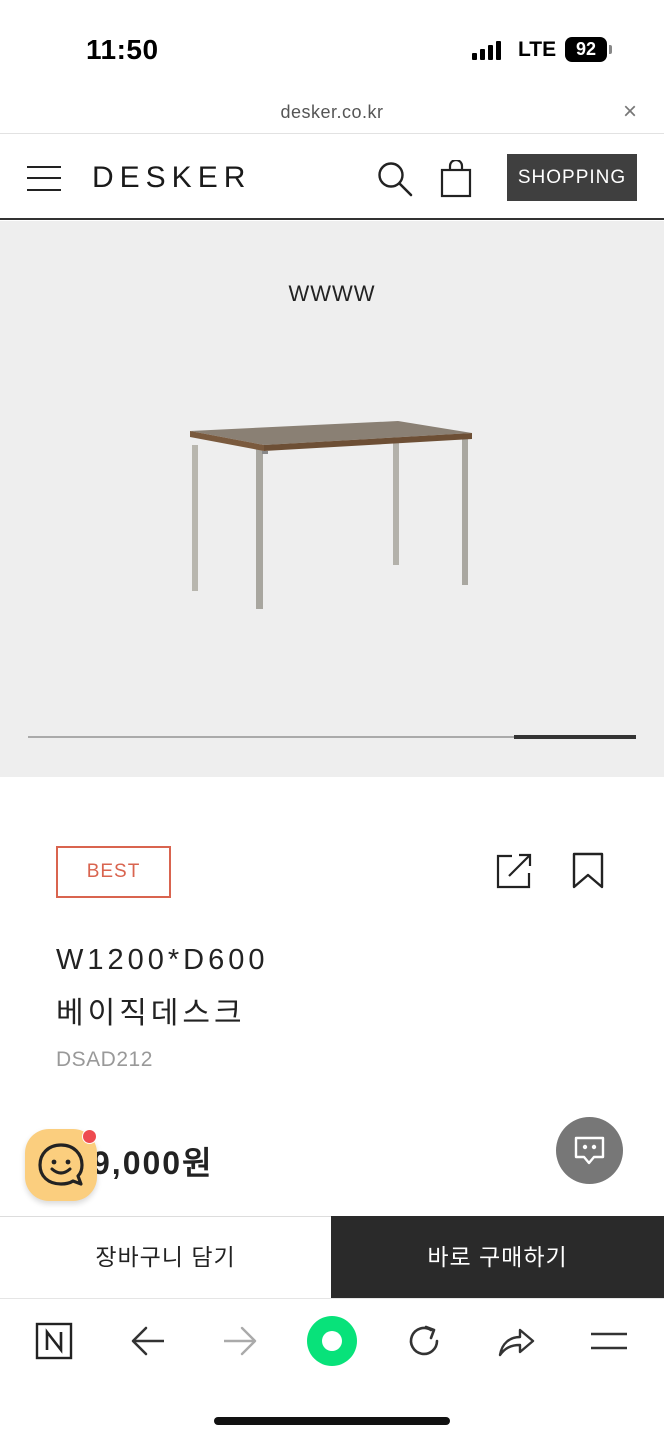 The height and width of the screenshot is (1440, 664). I want to click on chat-bubble-icon, so click(589, 1150).